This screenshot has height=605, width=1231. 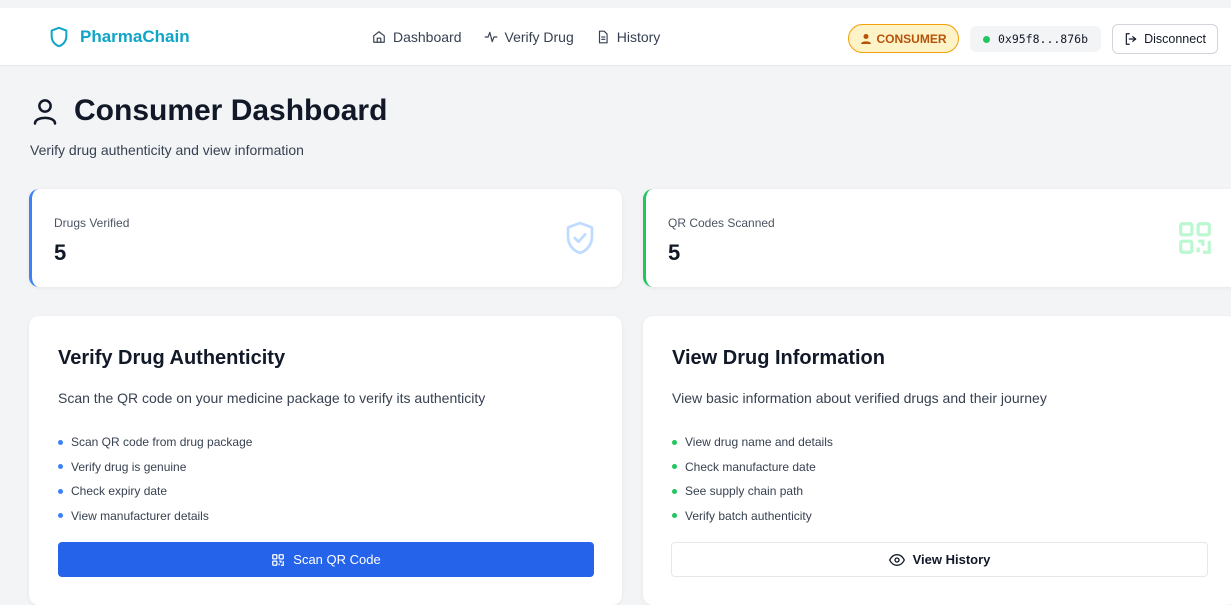 What do you see at coordinates (427, 37) in the screenshot?
I see `nav-dashboard-label: Dashboard` at bounding box center [427, 37].